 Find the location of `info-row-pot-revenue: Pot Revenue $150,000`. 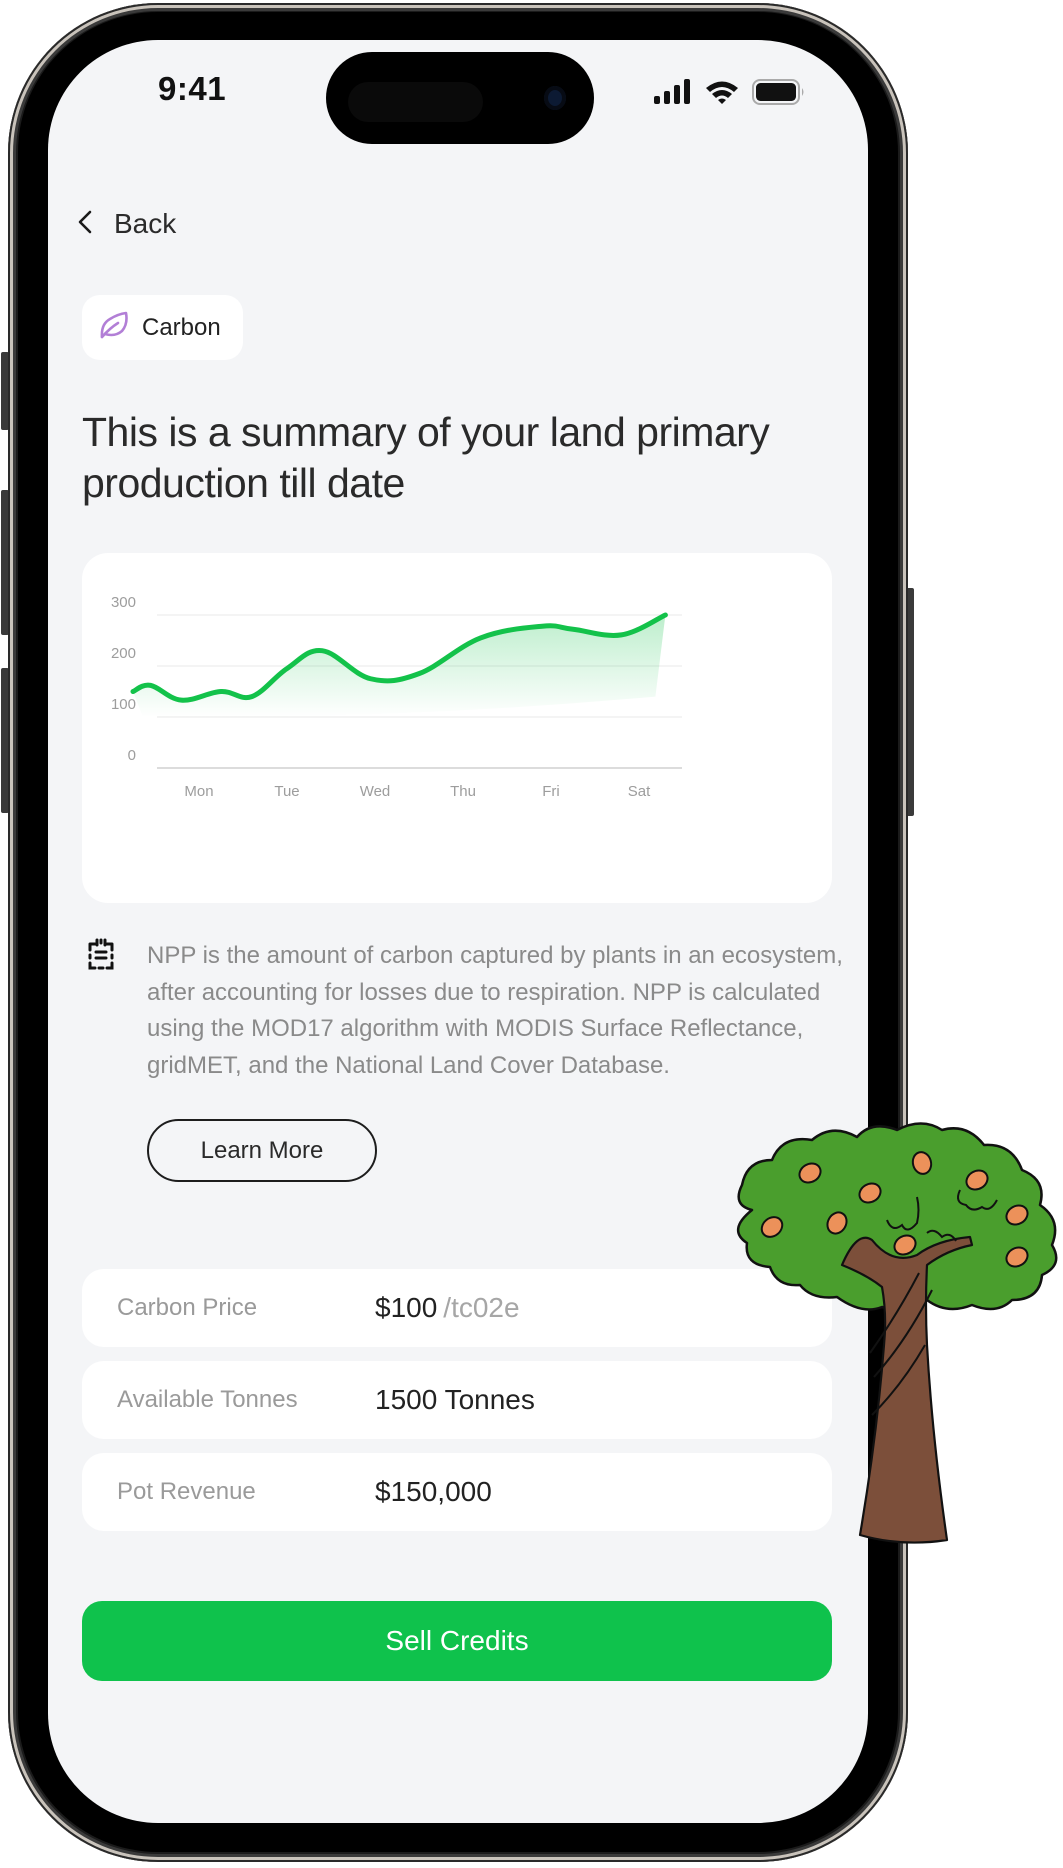

info-row-pot-revenue: Pot Revenue $150,000 is located at coordinates (457, 1492).